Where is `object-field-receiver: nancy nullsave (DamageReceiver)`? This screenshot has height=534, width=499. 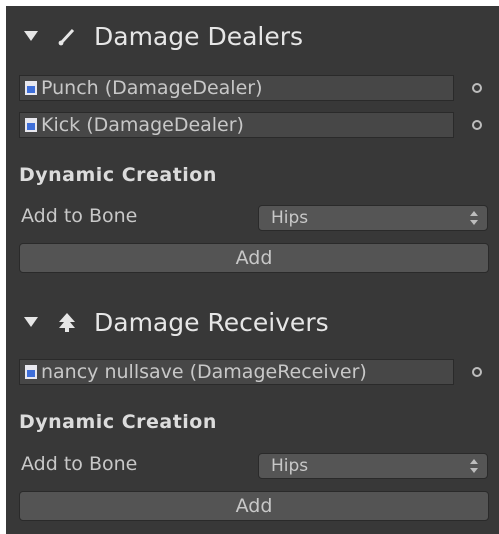
object-field-receiver: nancy nullsave (DamageReceiver) is located at coordinates (236, 372).